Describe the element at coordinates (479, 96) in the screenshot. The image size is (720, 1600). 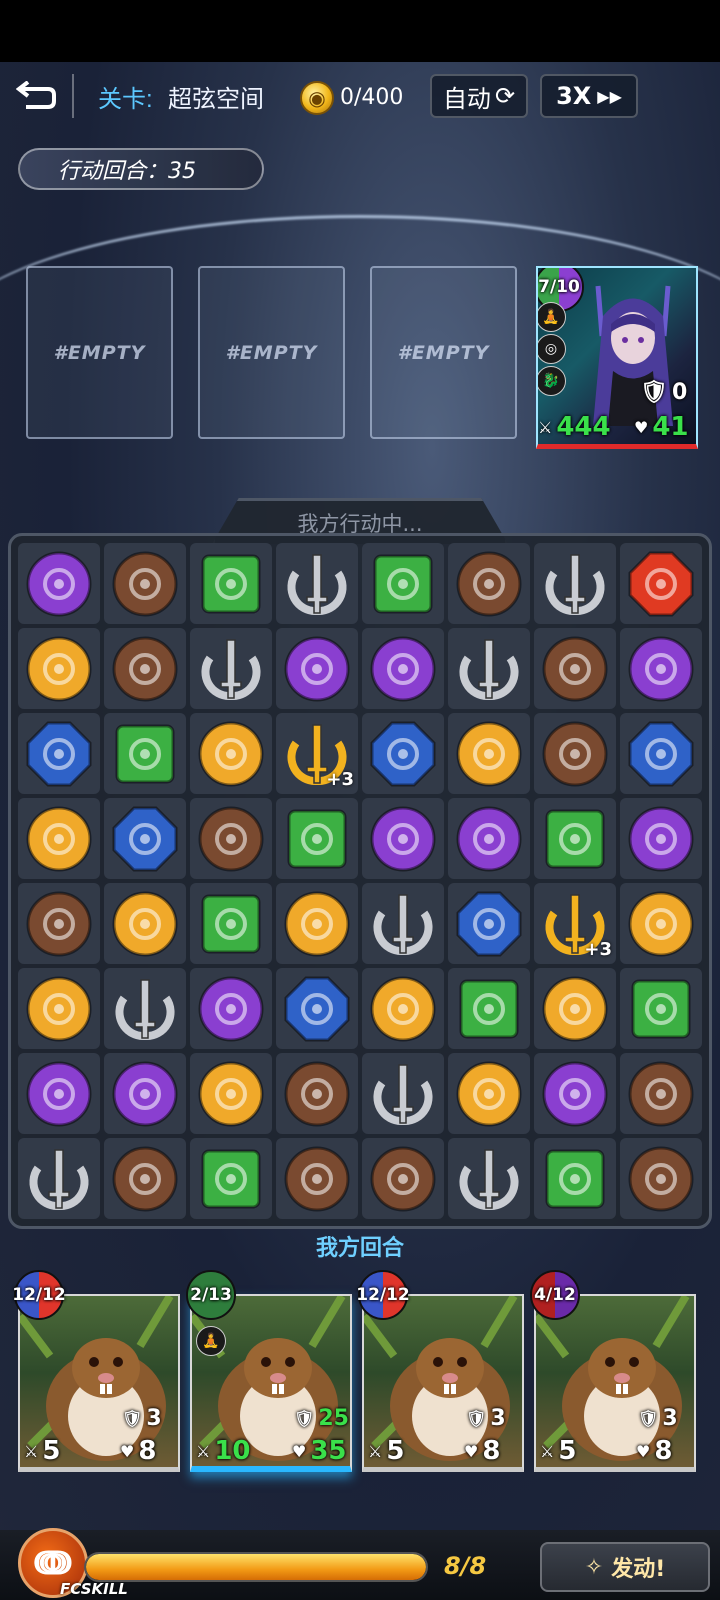
I see `auto-button: 自动 ⟳` at that location.